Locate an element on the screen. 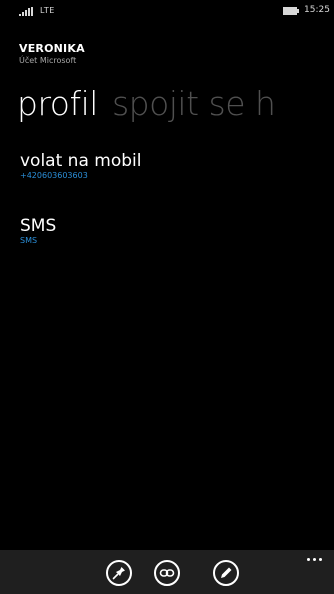 This screenshot has height=594, width=334. account-name: VERONIKA is located at coordinates (52, 48).